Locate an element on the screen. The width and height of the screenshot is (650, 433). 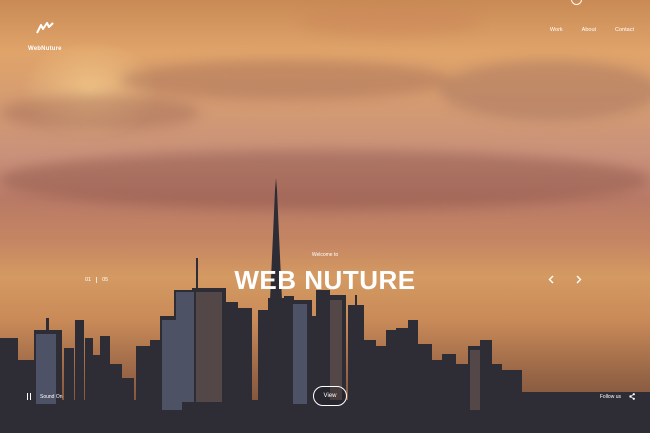
main-nav: Work About Contact is located at coordinates (592, 30).